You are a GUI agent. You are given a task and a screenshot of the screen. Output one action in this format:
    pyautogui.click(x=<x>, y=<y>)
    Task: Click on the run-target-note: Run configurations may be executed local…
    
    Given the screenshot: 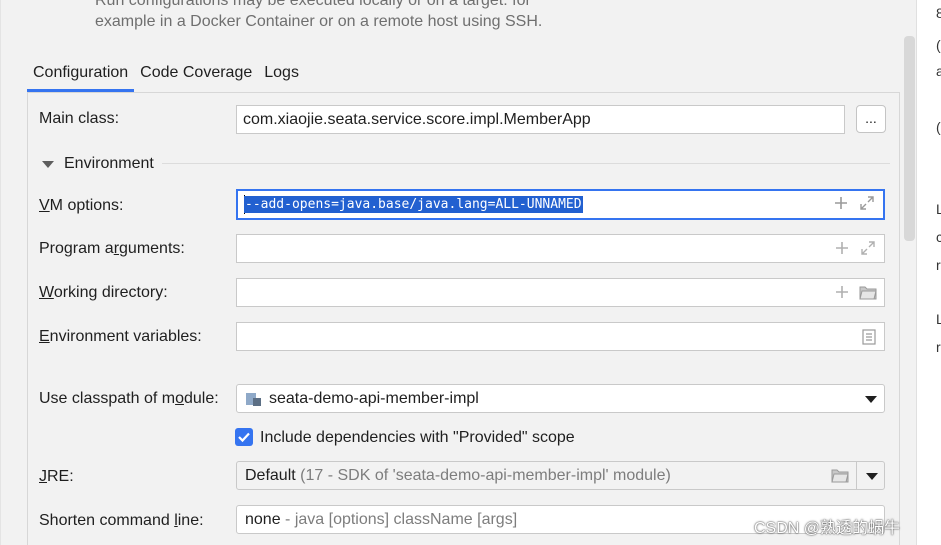 What is the action you would take?
    pyautogui.click(x=318, y=16)
    